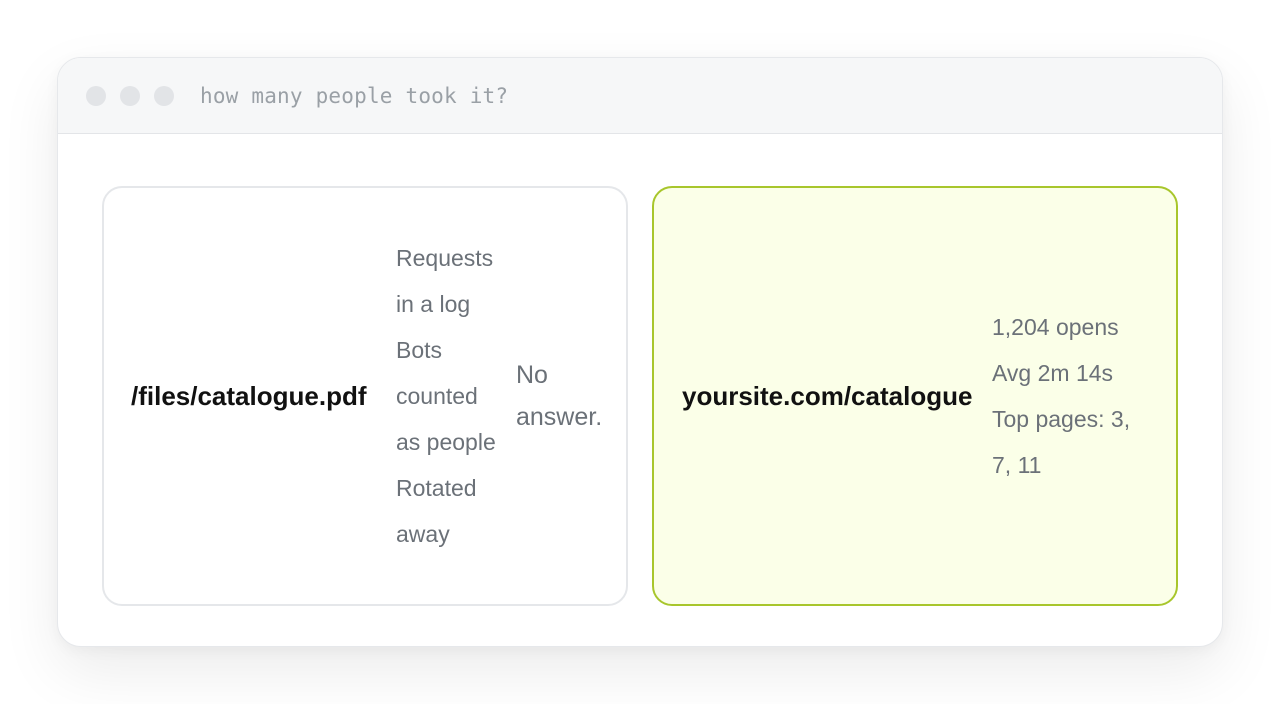 The image size is (1280, 704). Describe the element at coordinates (130, 95) in the screenshot. I see `window-minimize-dot-icon` at that location.